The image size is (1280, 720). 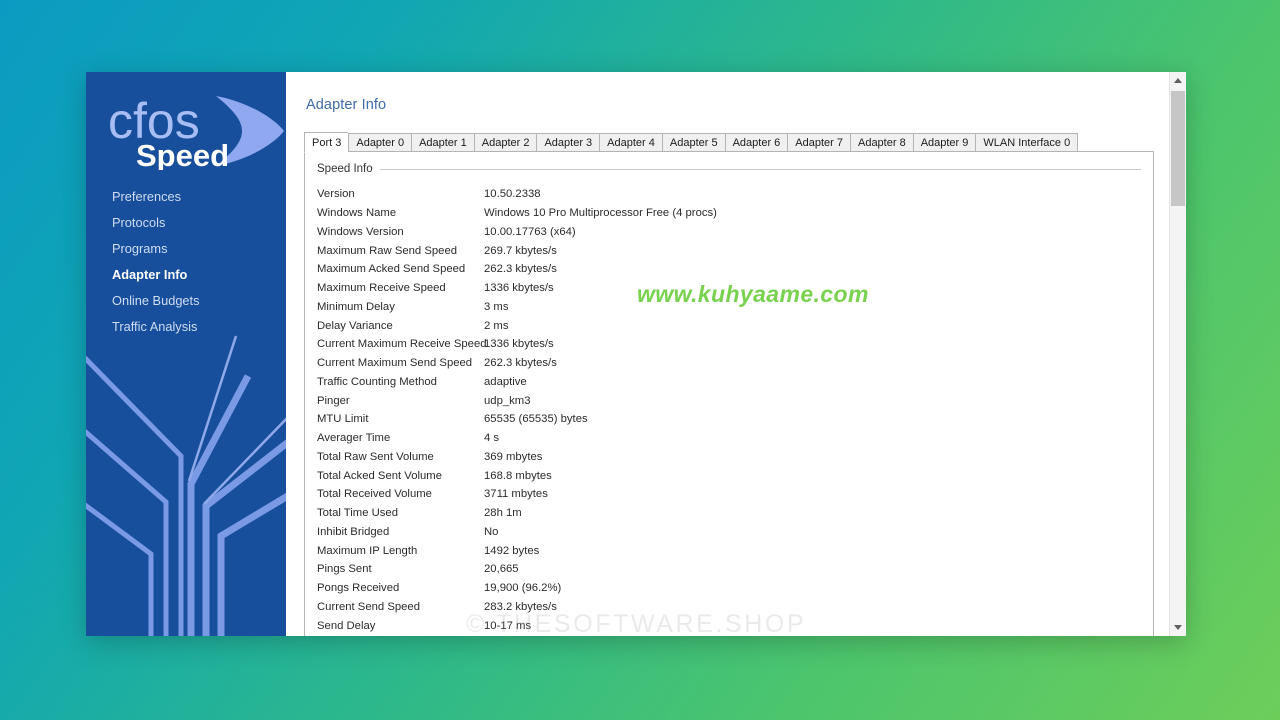 I want to click on tab-adapter-4: Adapter 4, so click(x=630, y=142).